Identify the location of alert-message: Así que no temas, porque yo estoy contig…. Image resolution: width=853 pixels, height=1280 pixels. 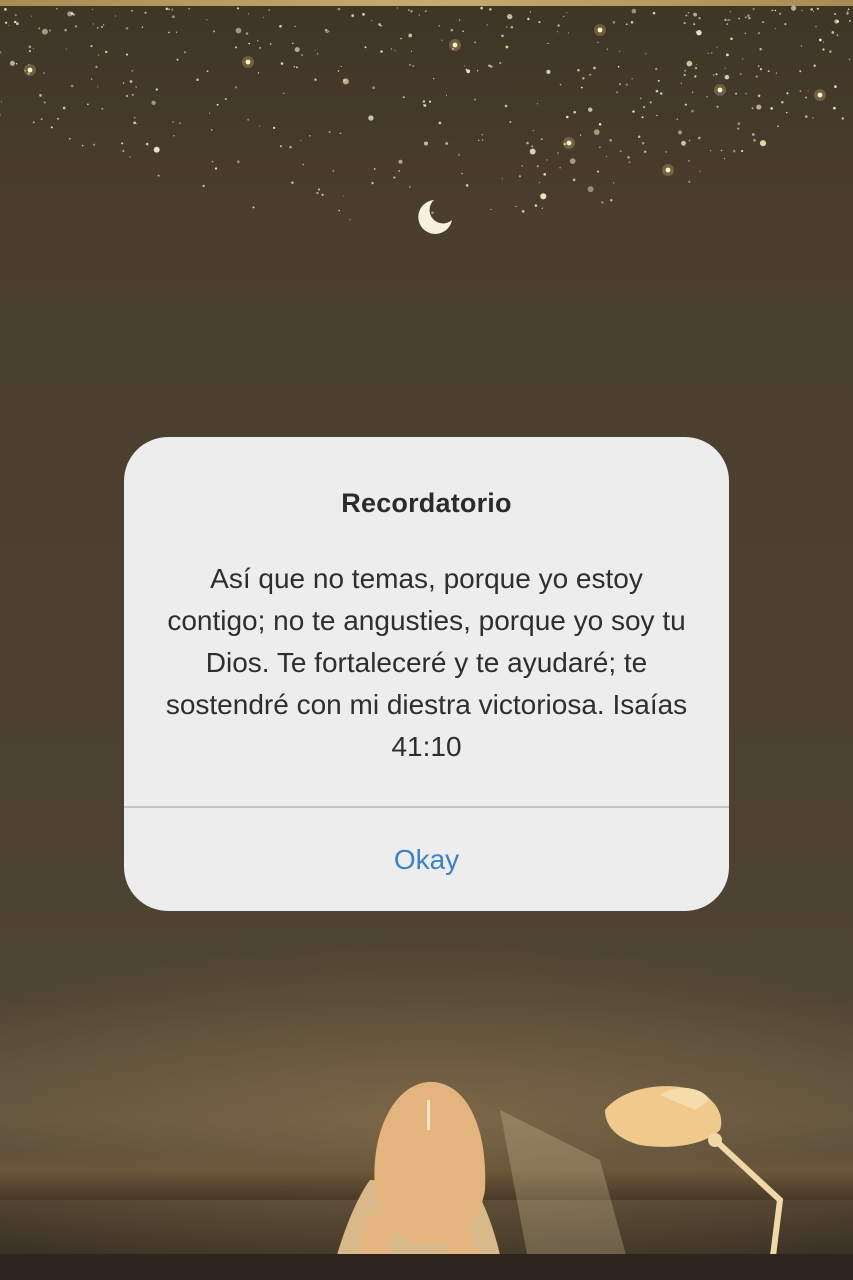
(426, 662).